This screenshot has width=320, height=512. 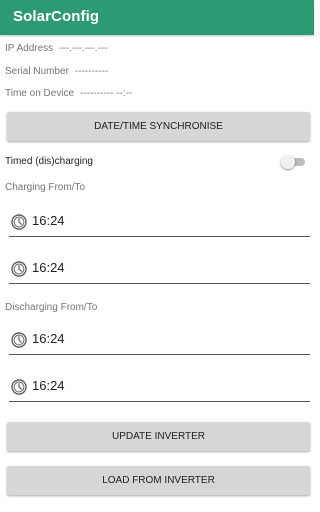 What do you see at coordinates (91, 71) in the screenshot?
I see `serial-number-value: ----------` at bounding box center [91, 71].